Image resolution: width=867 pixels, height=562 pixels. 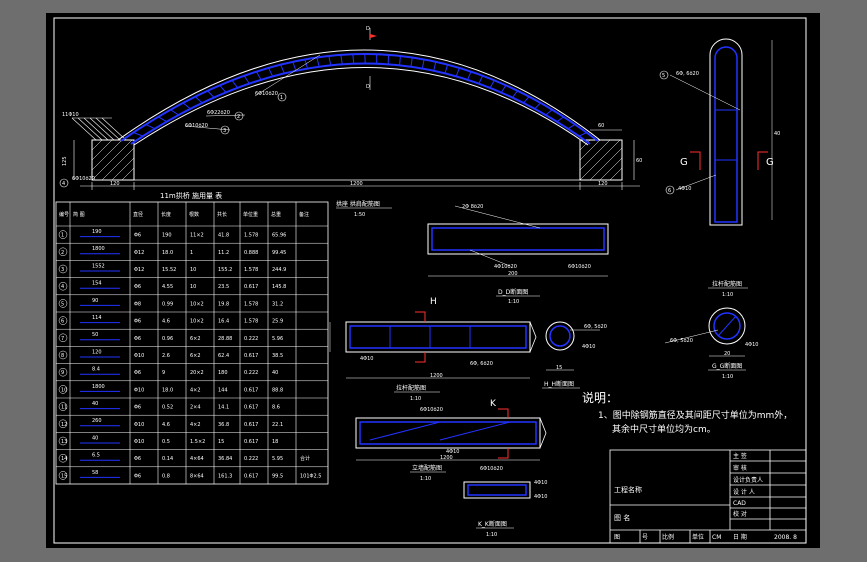 What do you see at coordinates (196, 126) in the screenshot?
I see `arch-rebar-label-2: 6Φ10ö20` at bounding box center [196, 126].